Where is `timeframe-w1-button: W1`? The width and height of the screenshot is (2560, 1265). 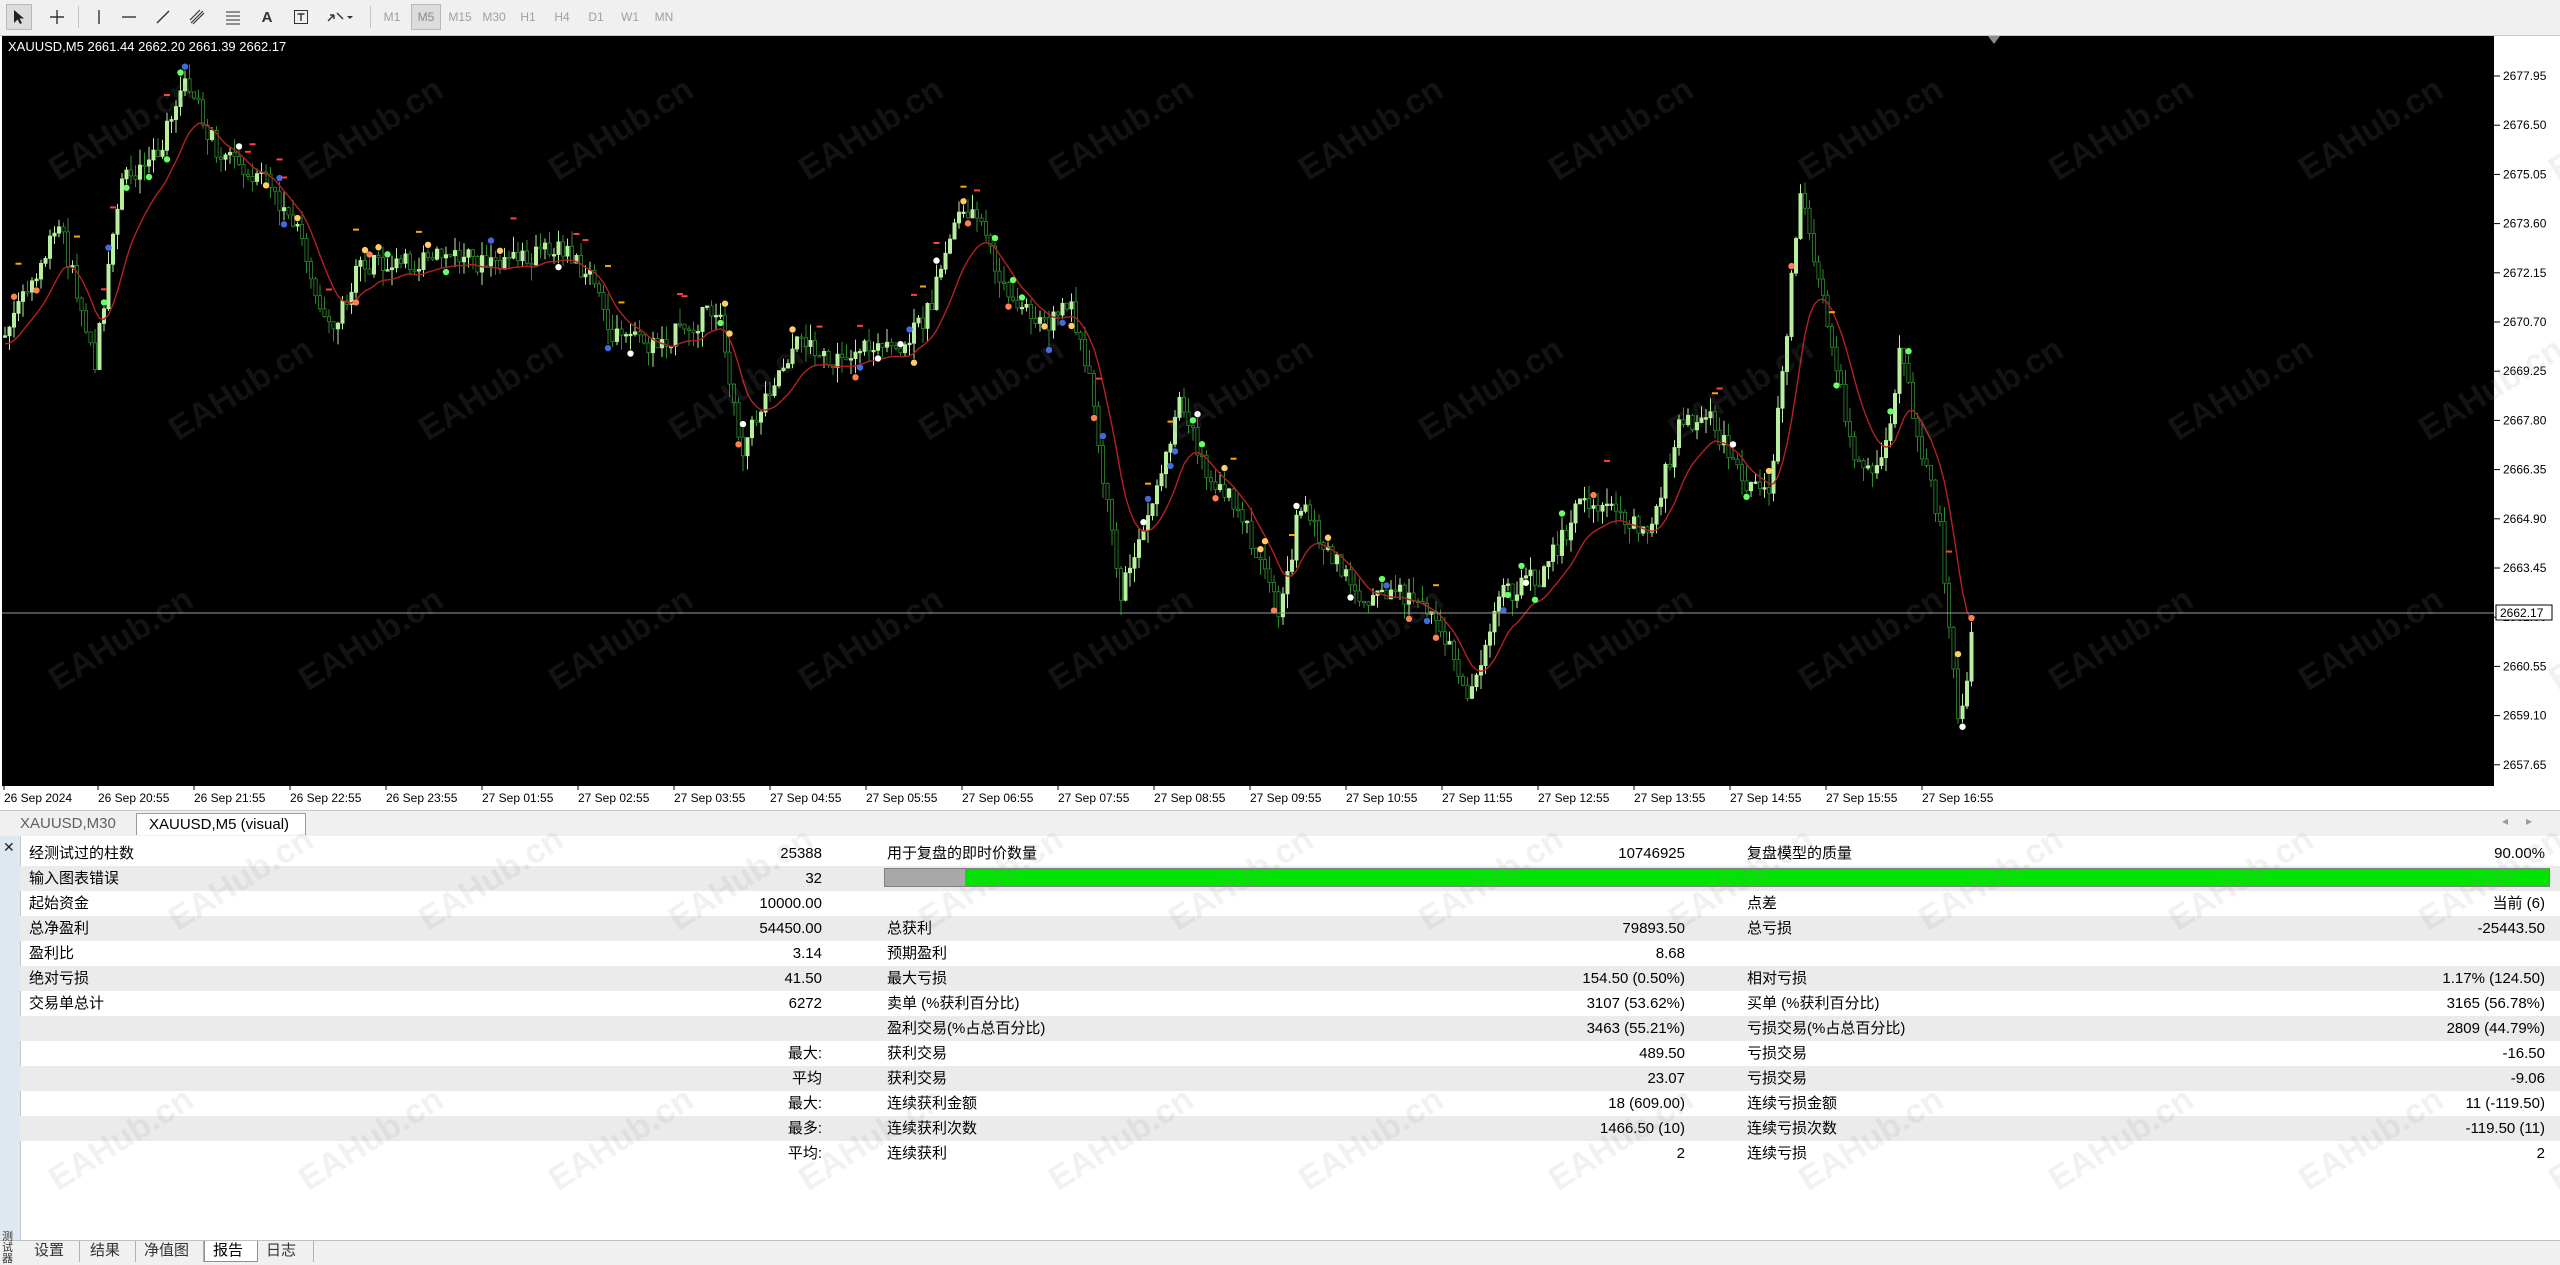 timeframe-w1-button: W1 is located at coordinates (630, 17).